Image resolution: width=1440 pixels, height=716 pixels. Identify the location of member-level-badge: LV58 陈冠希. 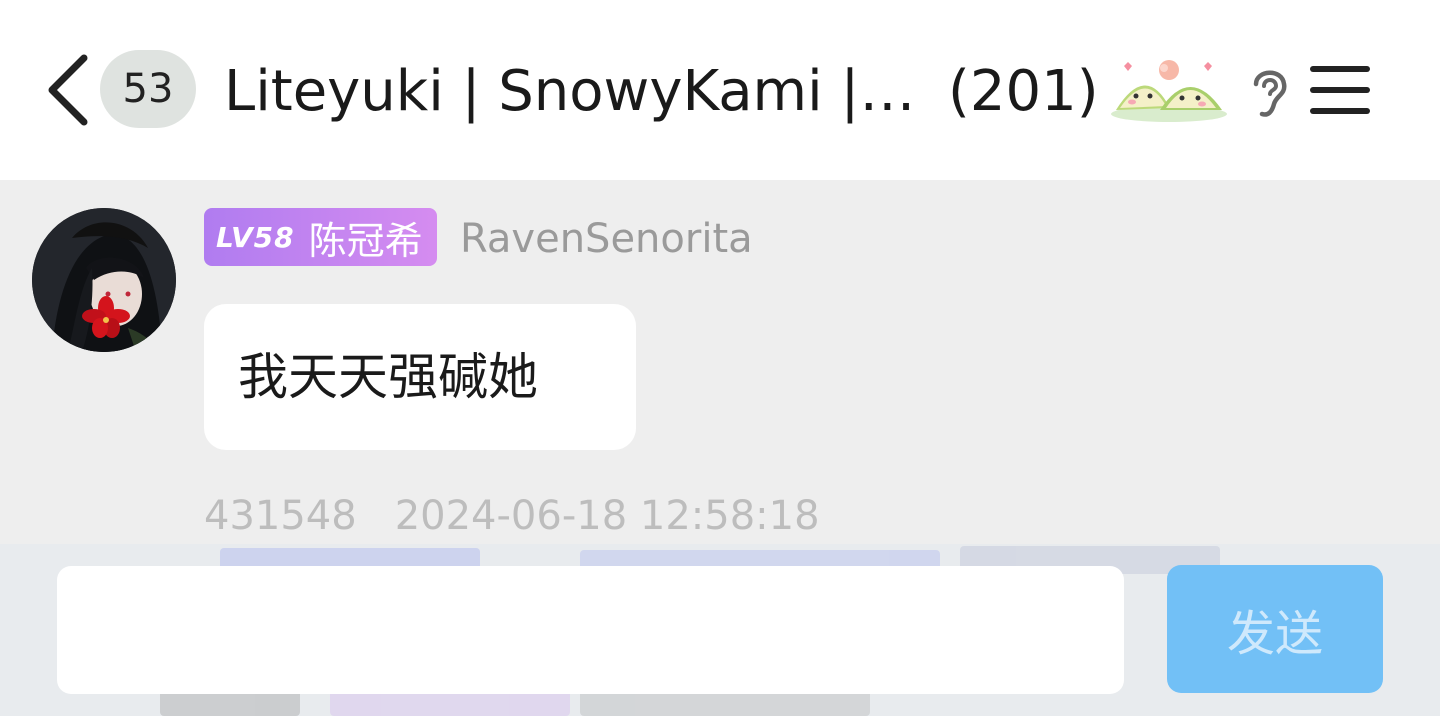
(320, 237).